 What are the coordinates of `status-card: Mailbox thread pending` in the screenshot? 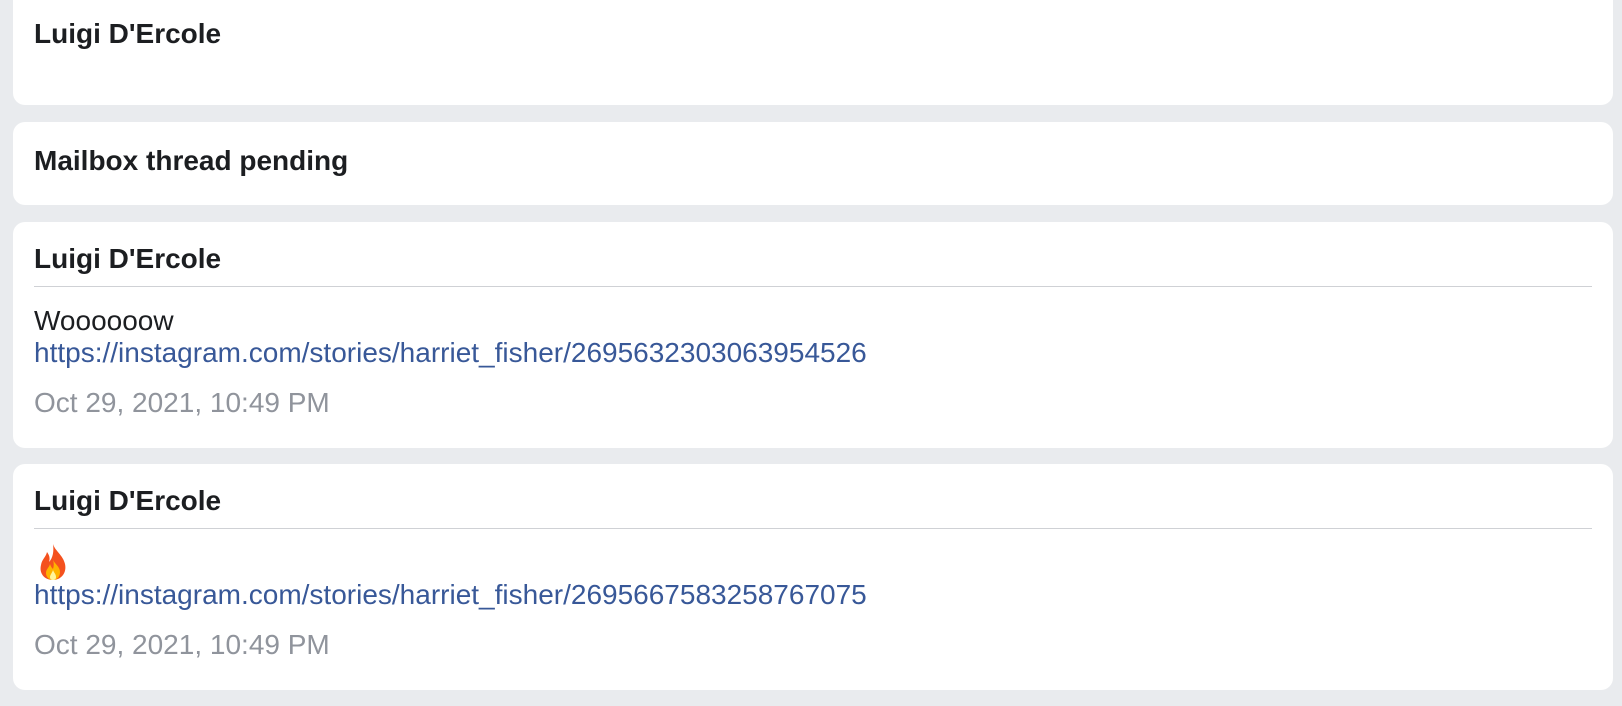 It's located at (813, 163).